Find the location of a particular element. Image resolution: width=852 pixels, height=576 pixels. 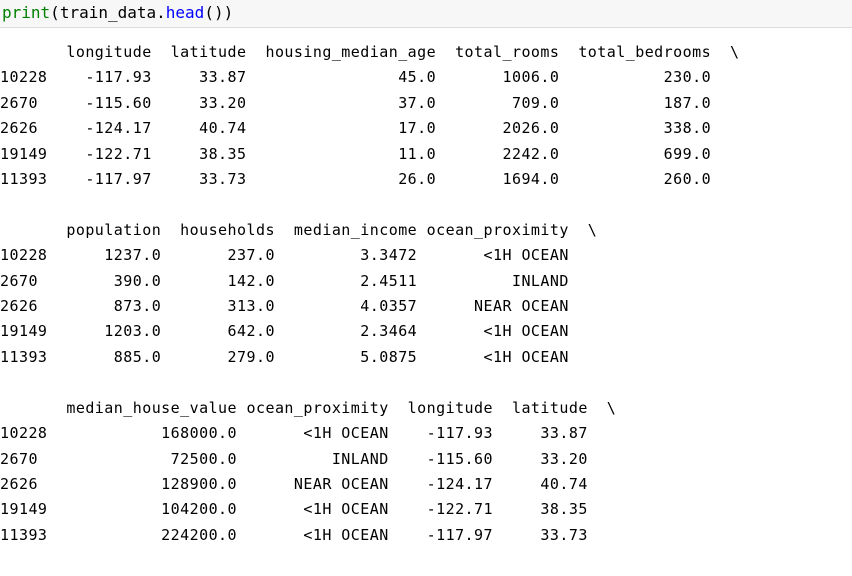

method-head: head is located at coordinates (185, 12).